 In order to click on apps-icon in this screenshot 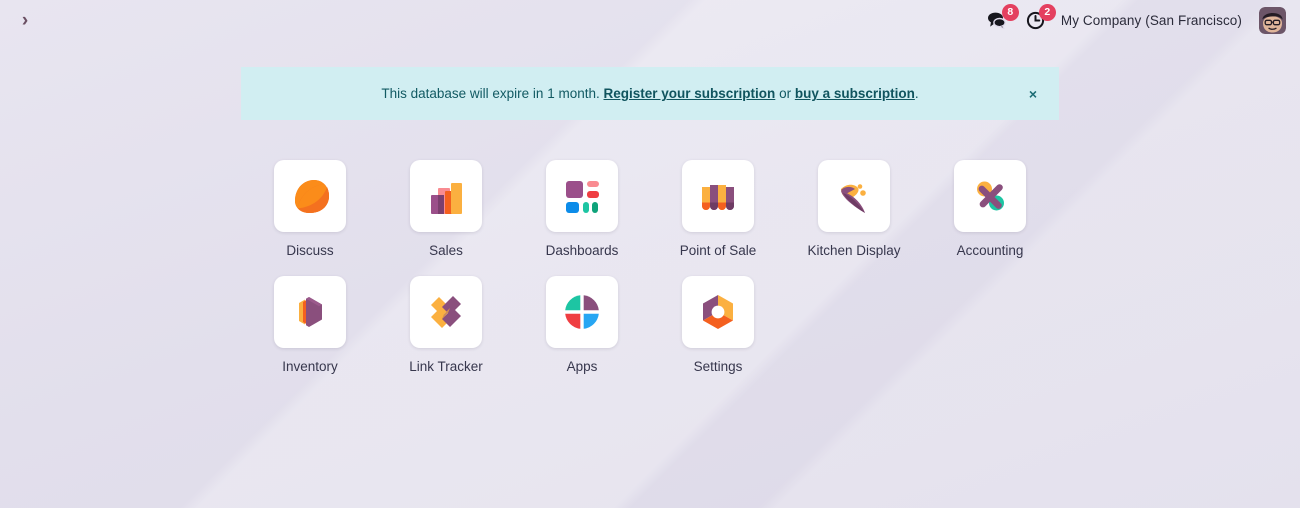, I will do `click(582, 312)`.